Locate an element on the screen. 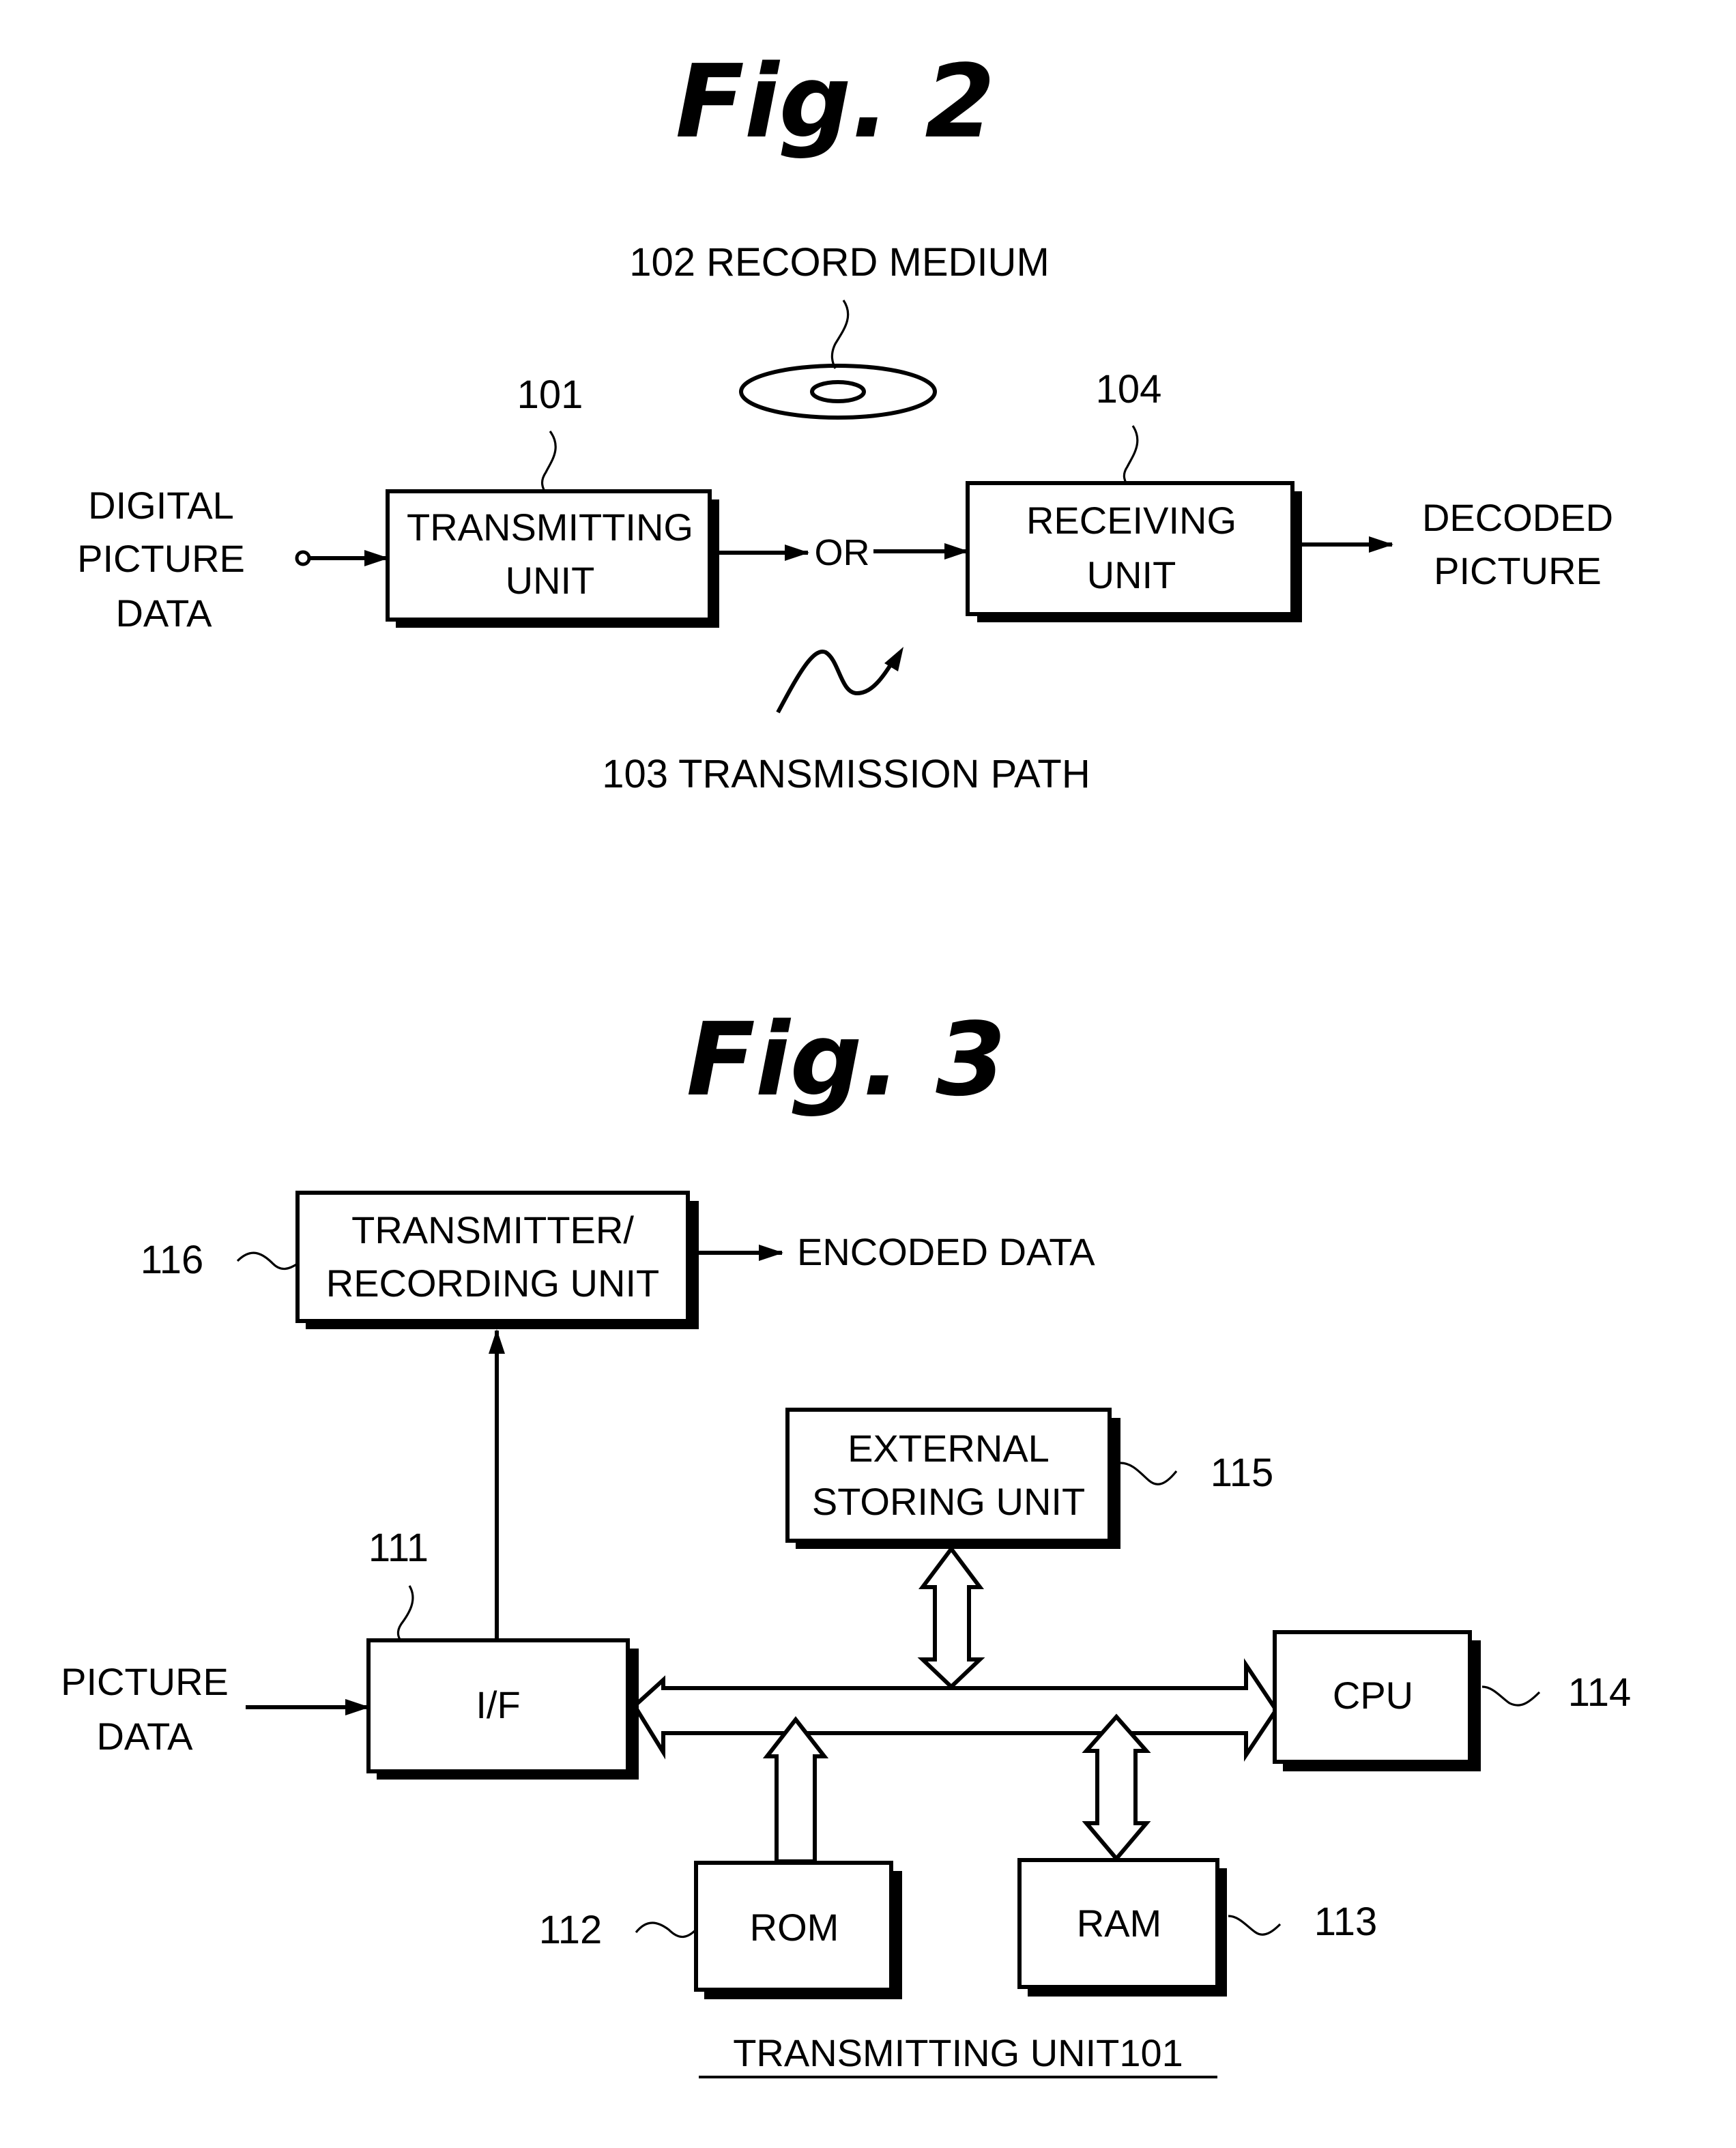 This screenshot has width=1736, height=2148. interface-ref: 111 is located at coordinates (399, 1548).